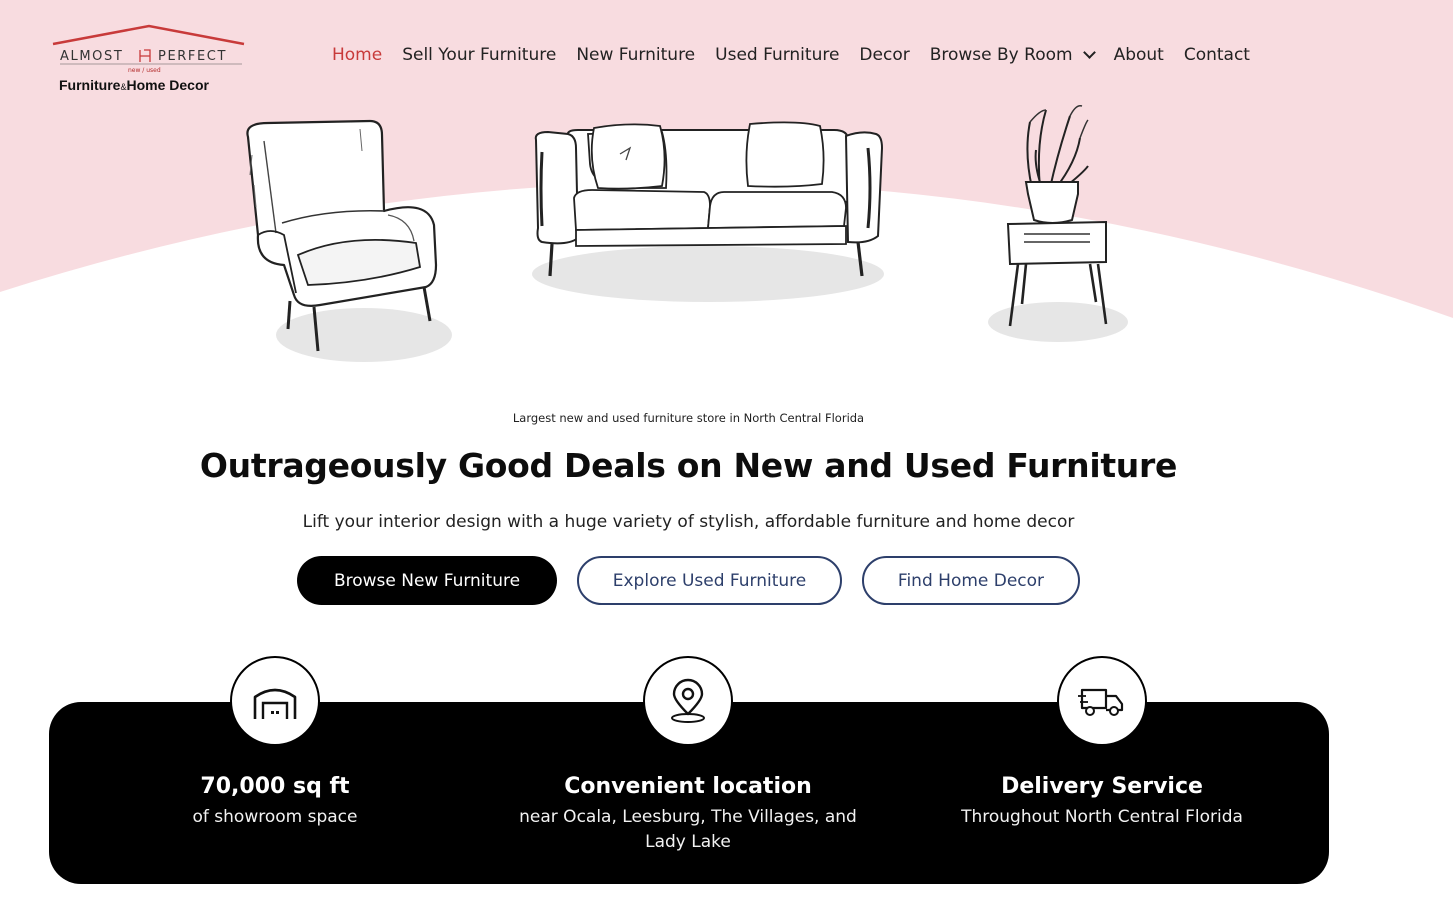 This screenshot has height=902, width=1453. Describe the element at coordinates (479, 55) in the screenshot. I see `nav-sell-your-furniture: Sell Your Furniture` at that location.